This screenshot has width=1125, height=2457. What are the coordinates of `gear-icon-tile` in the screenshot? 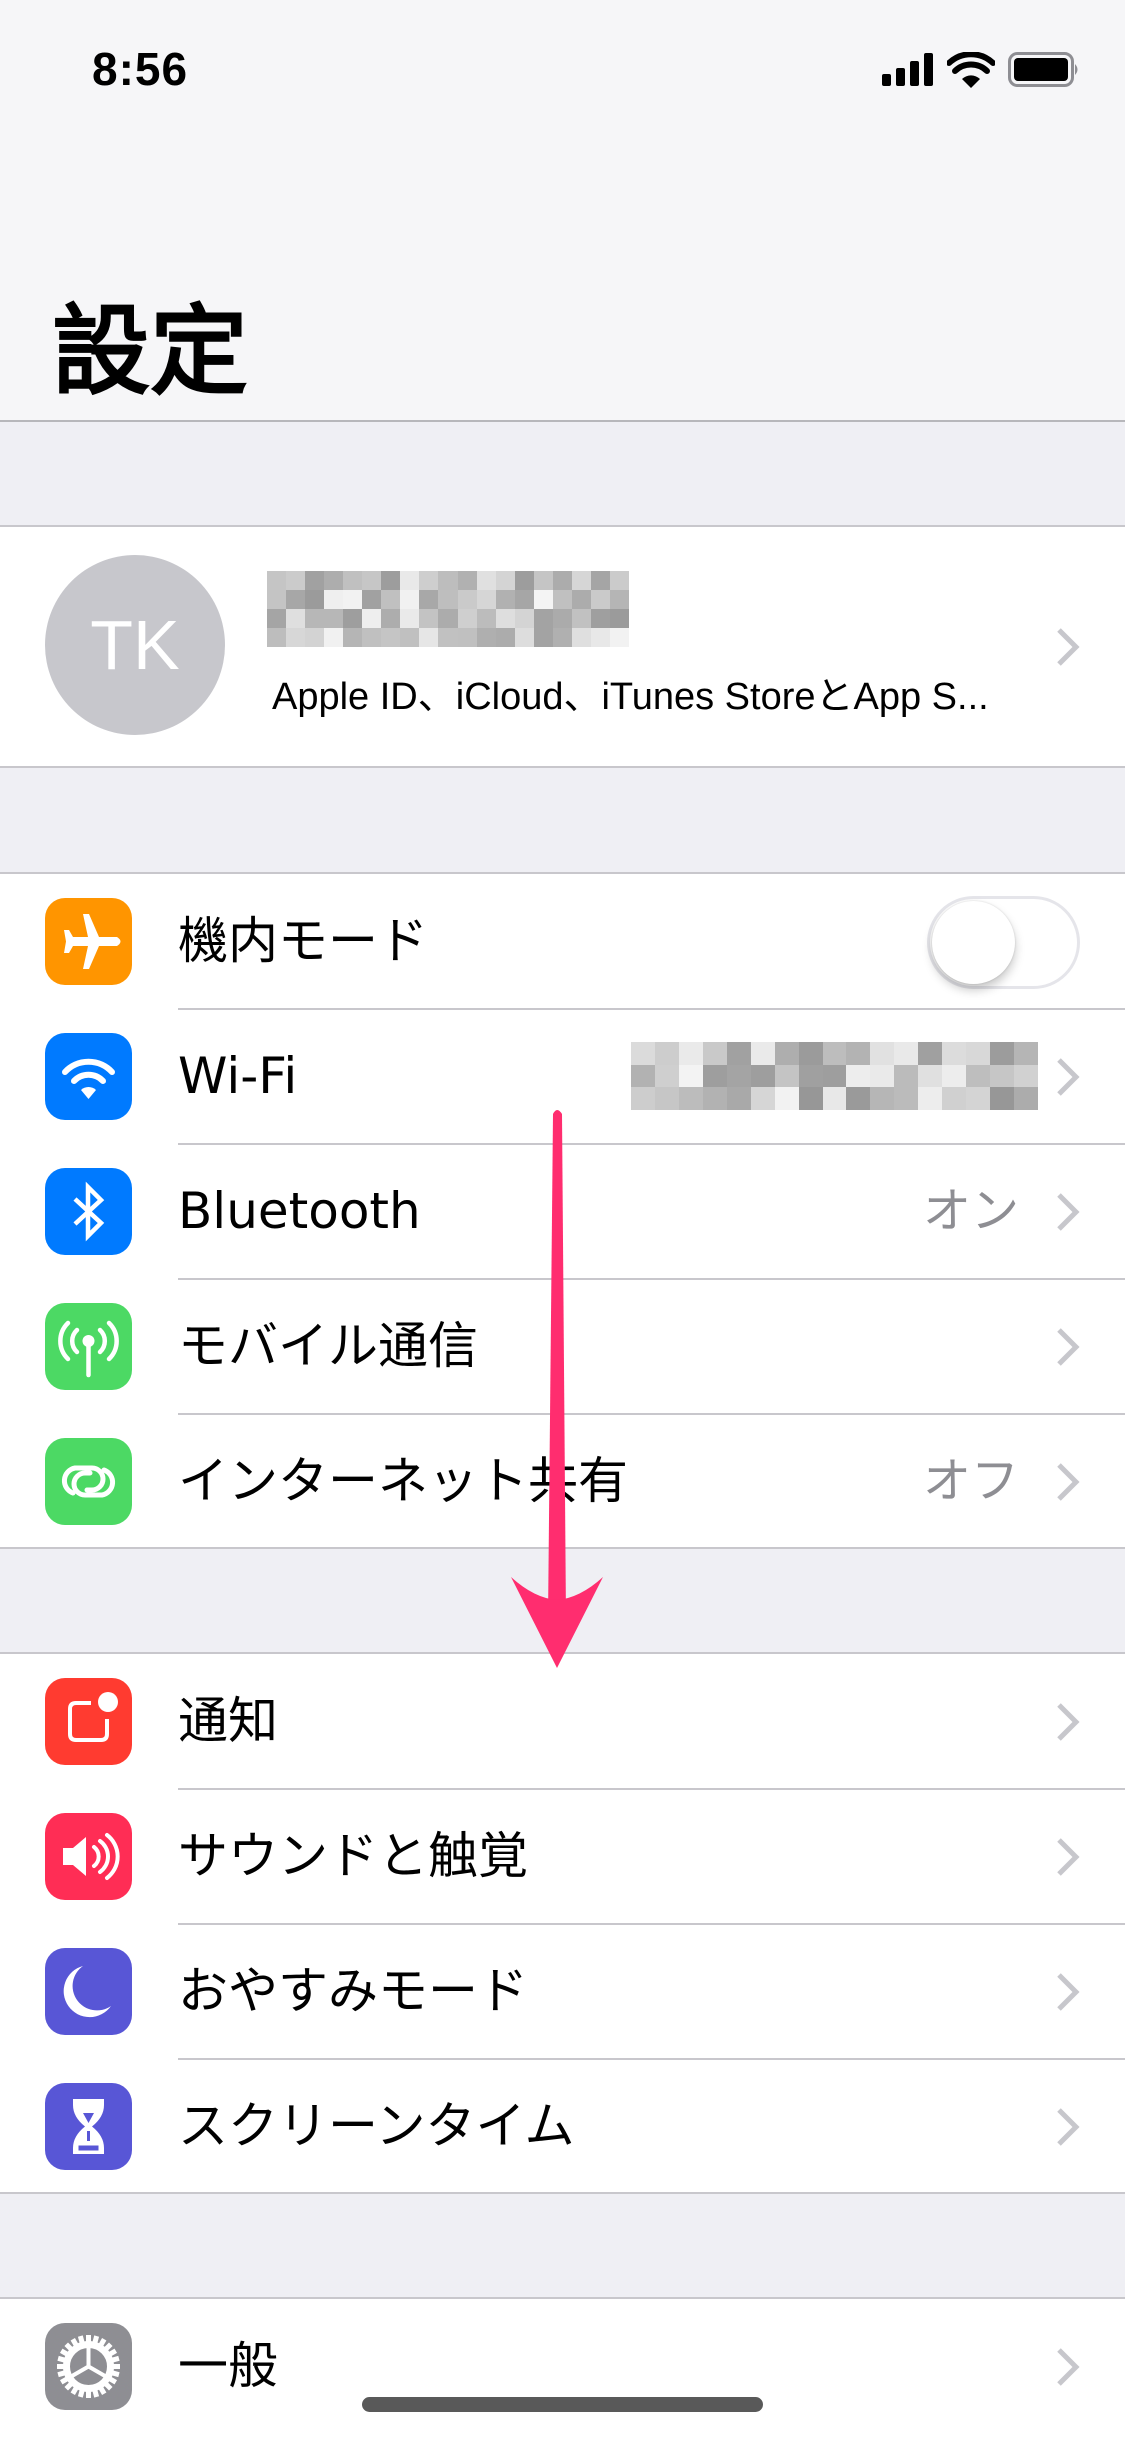 It's located at (88, 2366).